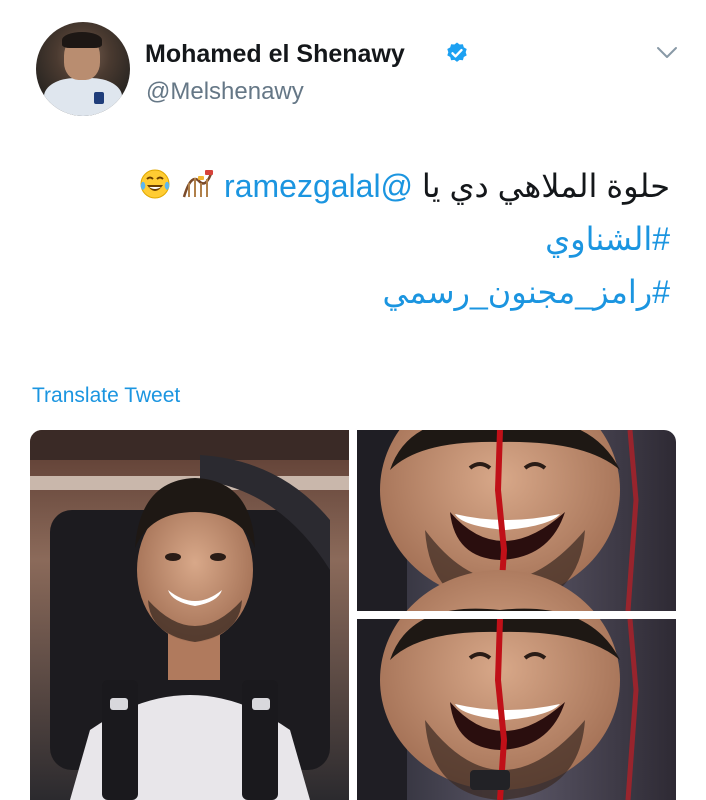  What do you see at coordinates (667, 53) in the screenshot?
I see `chevron-down-icon` at bounding box center [667, 53].